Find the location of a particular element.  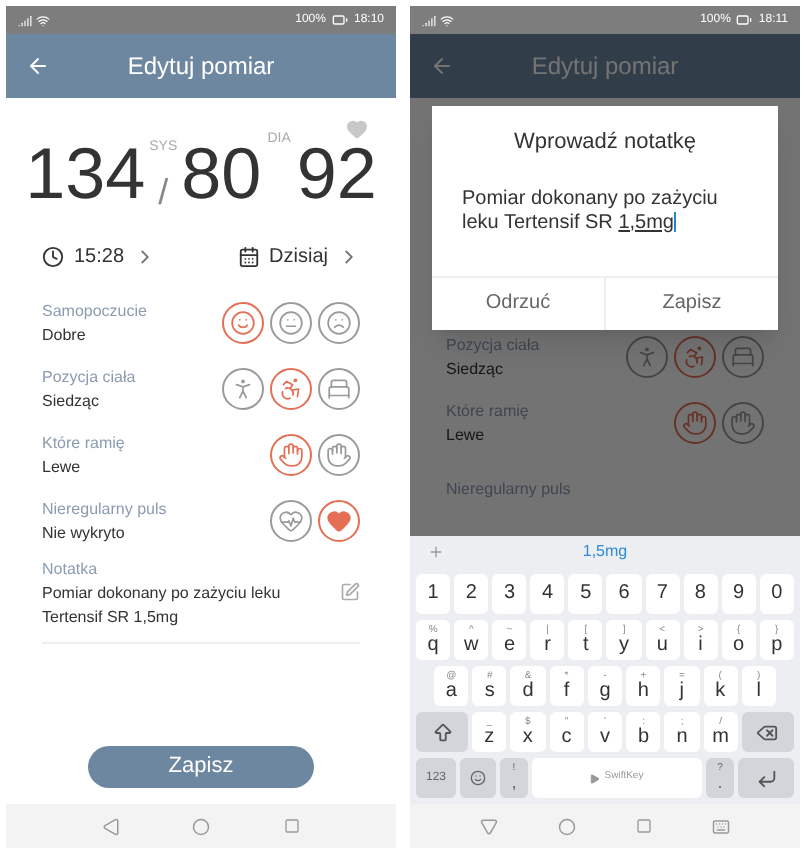

diastolic-value: 80 is located at coordinates (221, 174).